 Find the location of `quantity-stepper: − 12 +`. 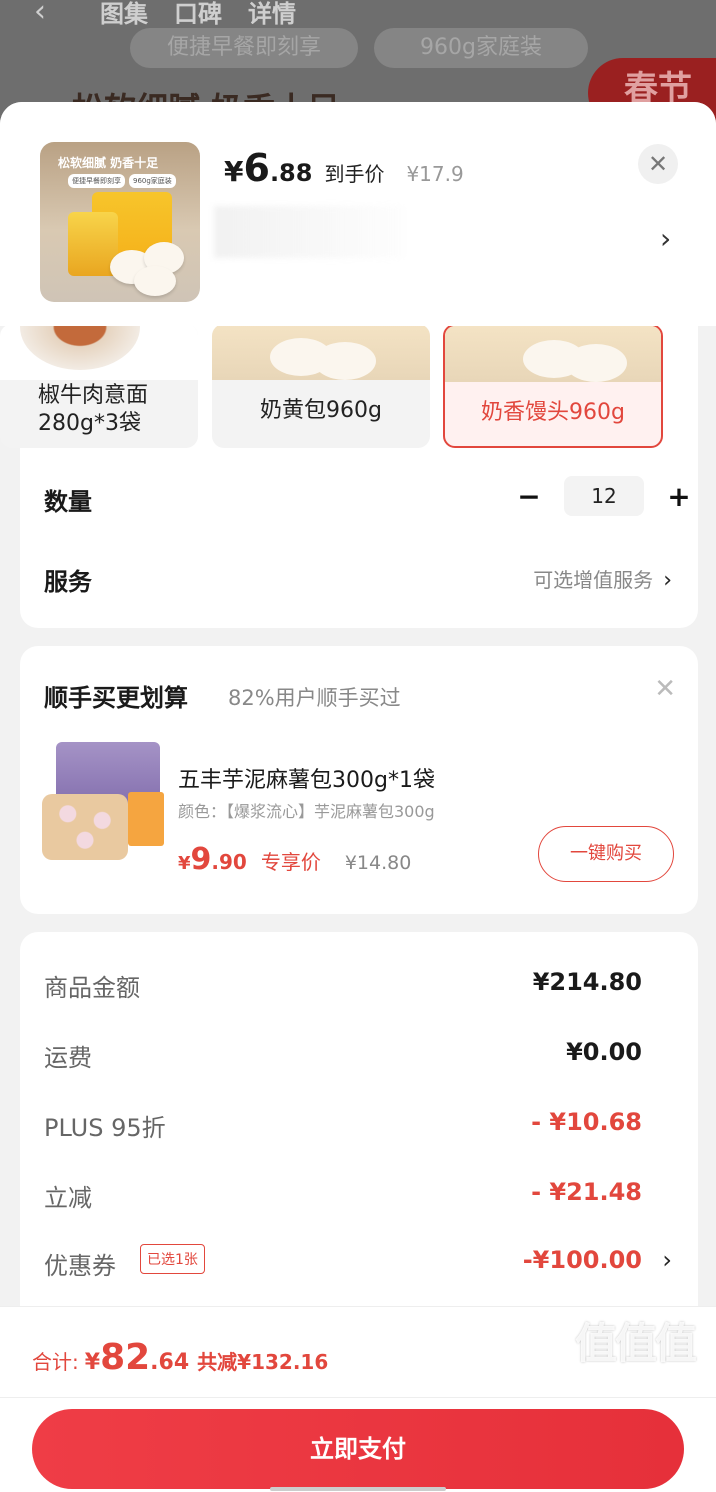

quantity-stepper: − 12 + is located at coordinates (604, 496).